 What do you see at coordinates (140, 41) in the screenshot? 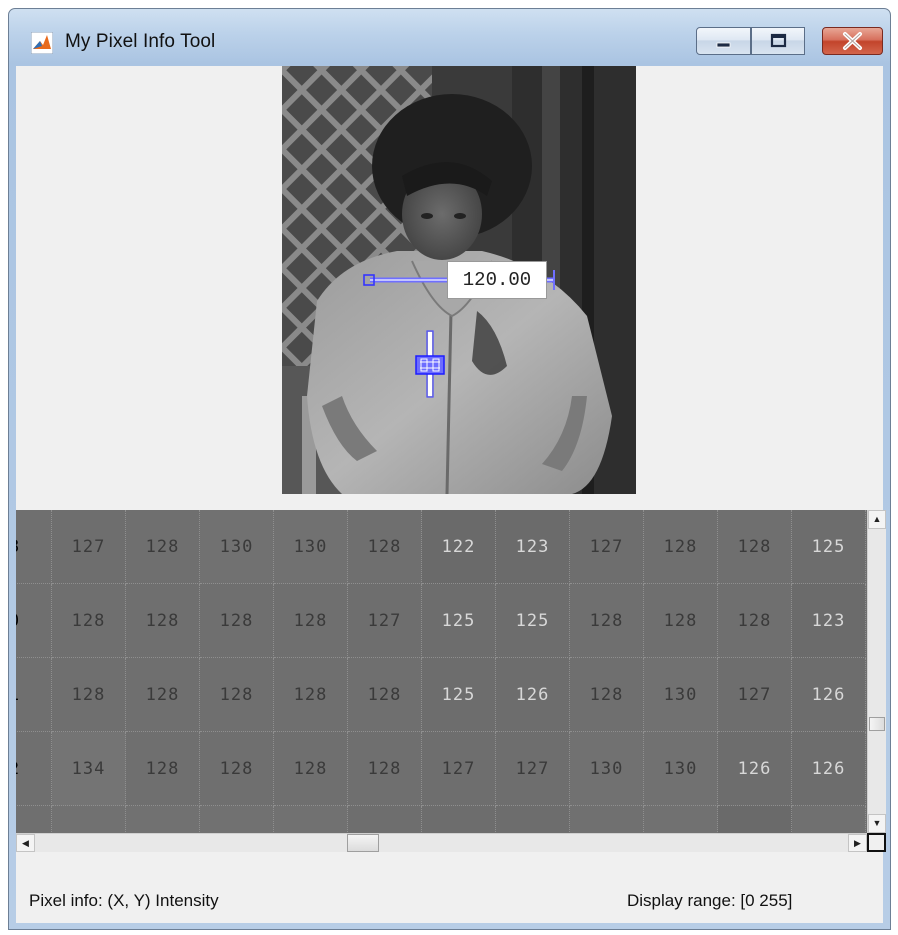
I see `window-title: My Pixel Info Tool` at bounding box center [140, 41].